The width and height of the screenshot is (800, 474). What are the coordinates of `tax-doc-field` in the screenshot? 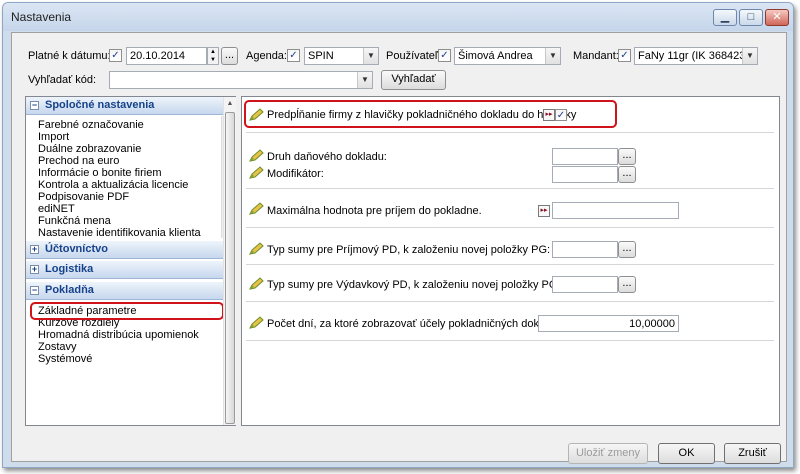 It's located at (585, 156).